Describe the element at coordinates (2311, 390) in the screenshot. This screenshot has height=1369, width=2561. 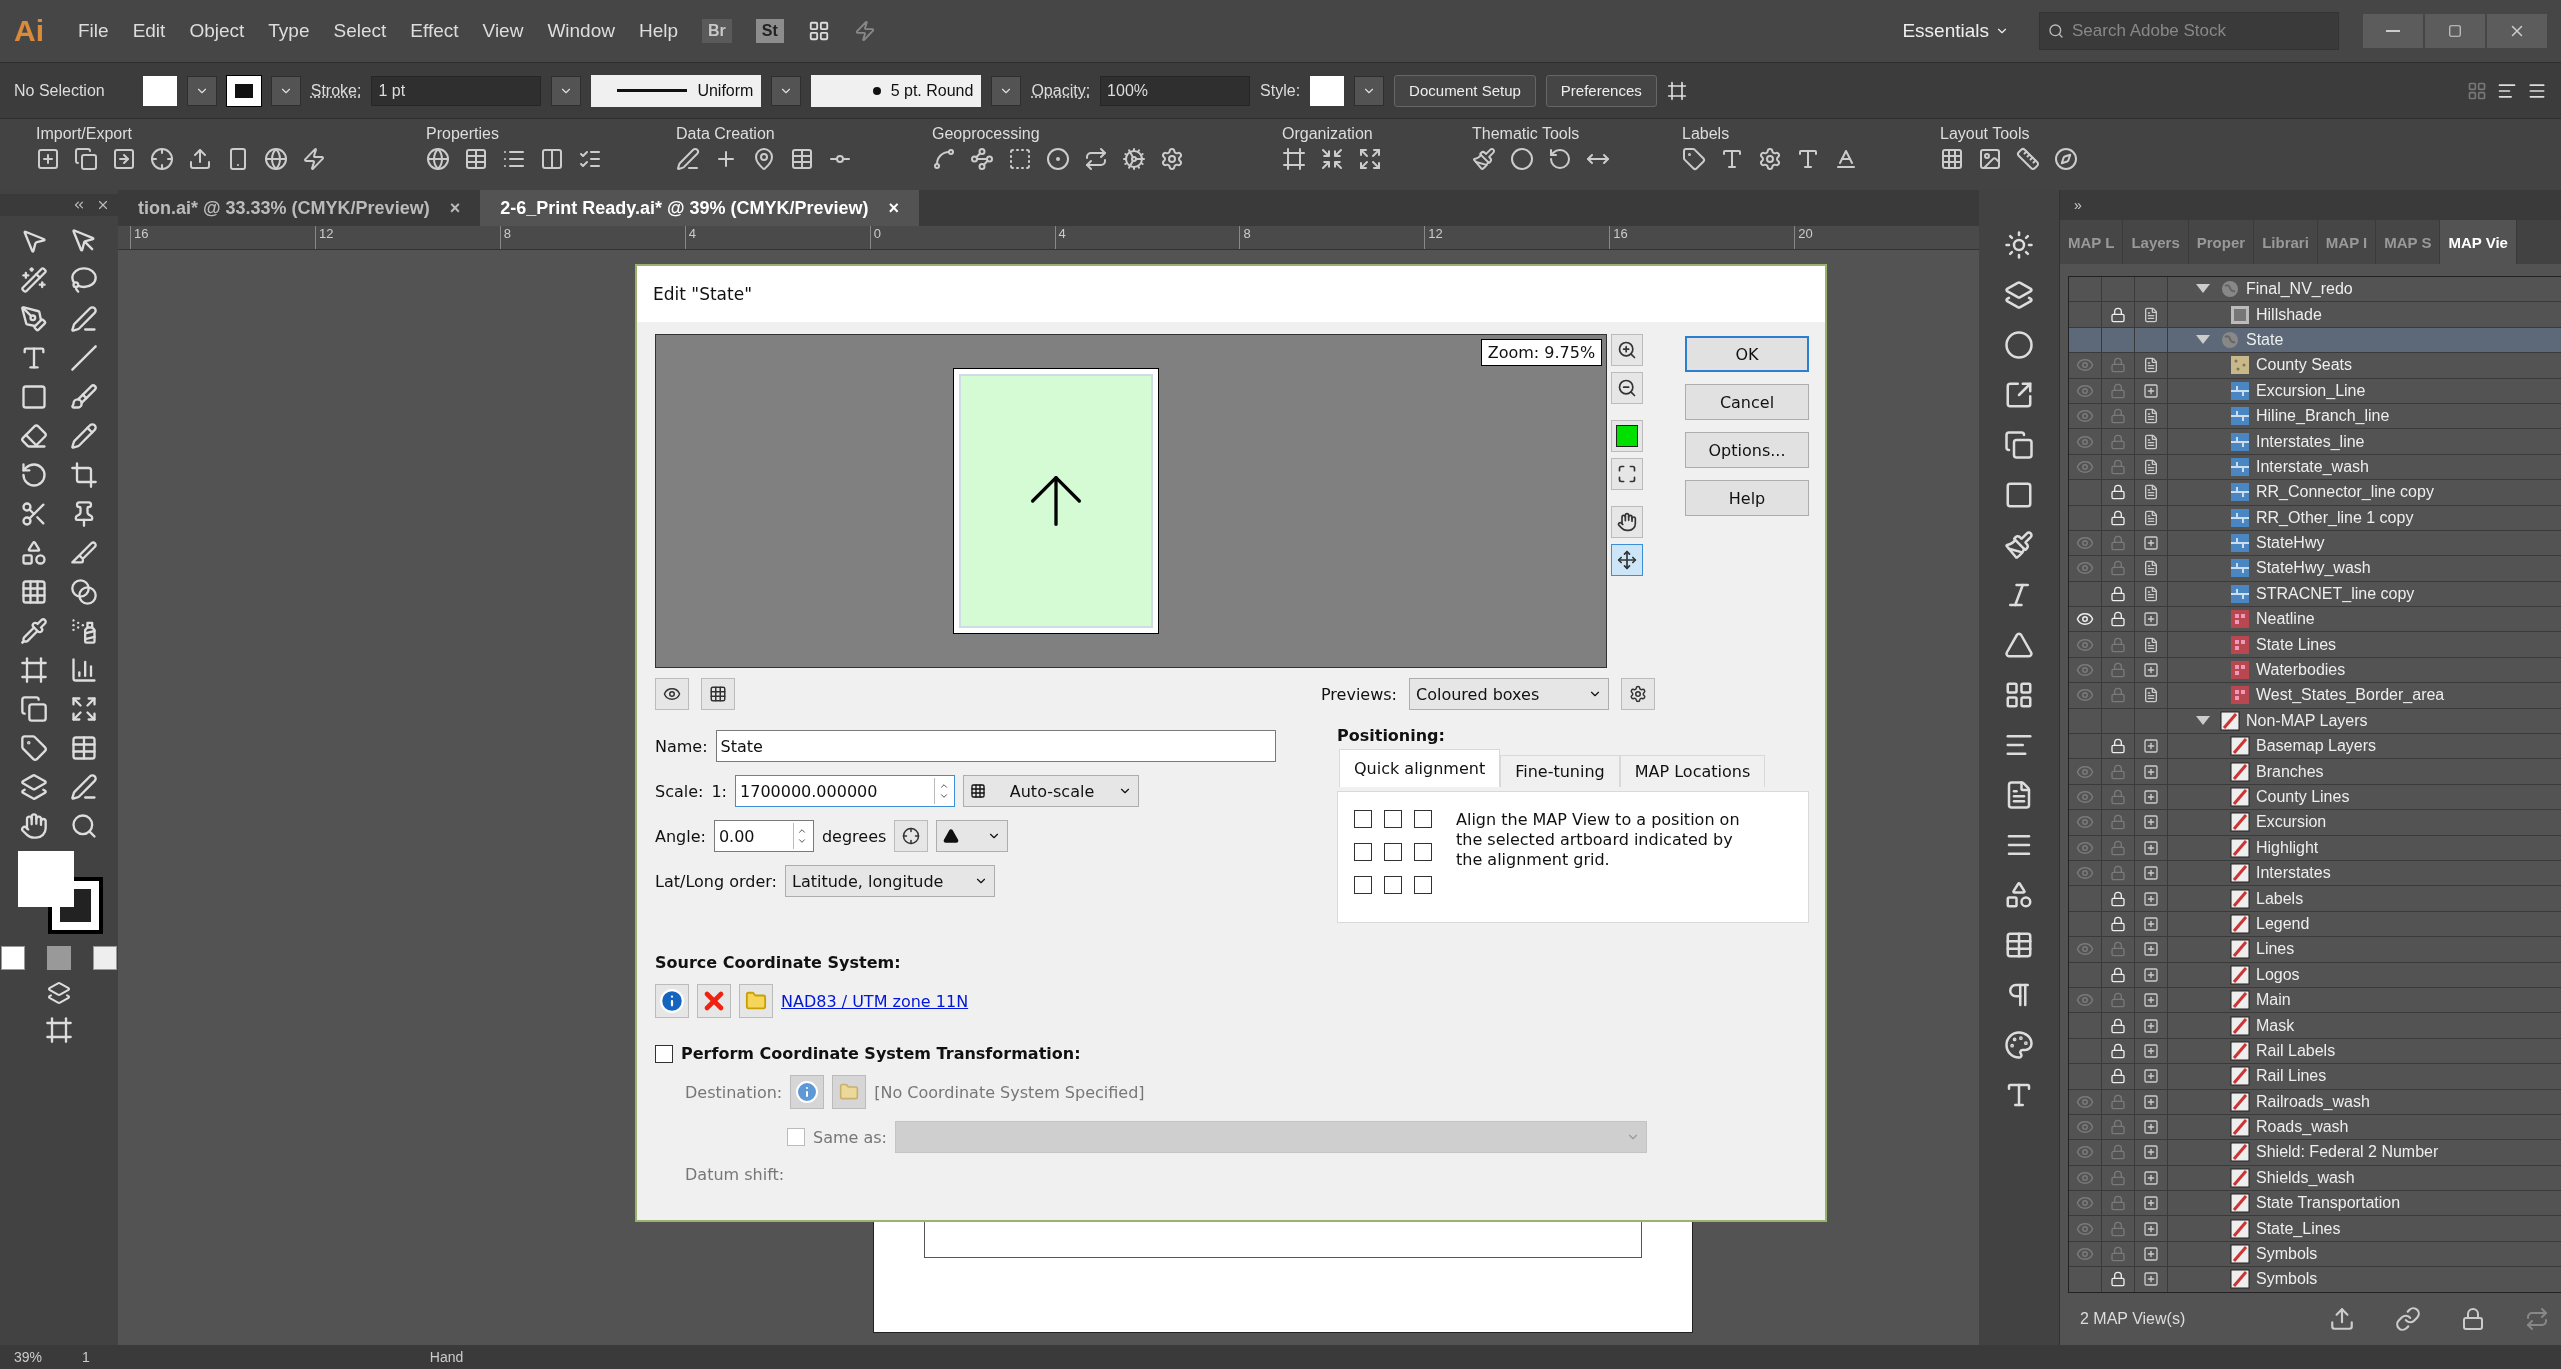
I see `layer-name: Excursion_Line` at that location.